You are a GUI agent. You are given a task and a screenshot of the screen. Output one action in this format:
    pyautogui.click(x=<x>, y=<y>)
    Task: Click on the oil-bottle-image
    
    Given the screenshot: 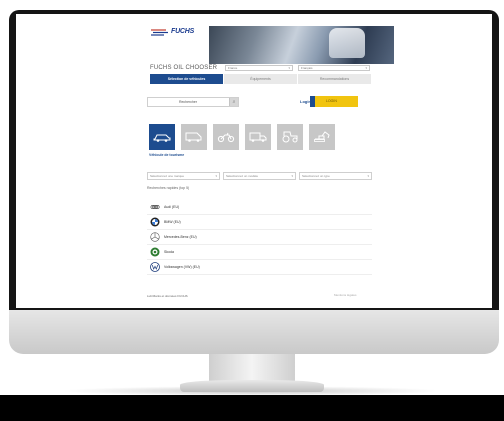 What is the action you would take?
    pyautogui.click(x=347, y=43)
    